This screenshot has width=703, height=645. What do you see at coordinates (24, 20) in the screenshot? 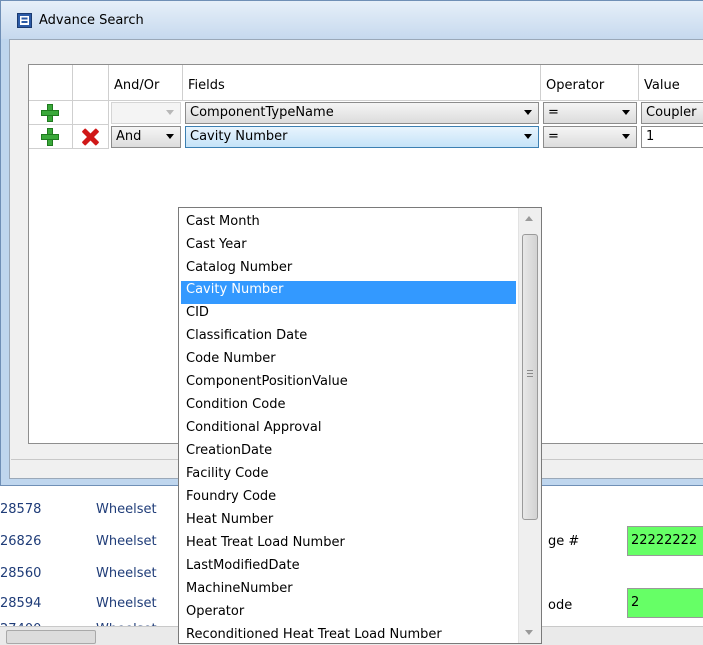
I see `app-icon` at bounding box center [24, 20].